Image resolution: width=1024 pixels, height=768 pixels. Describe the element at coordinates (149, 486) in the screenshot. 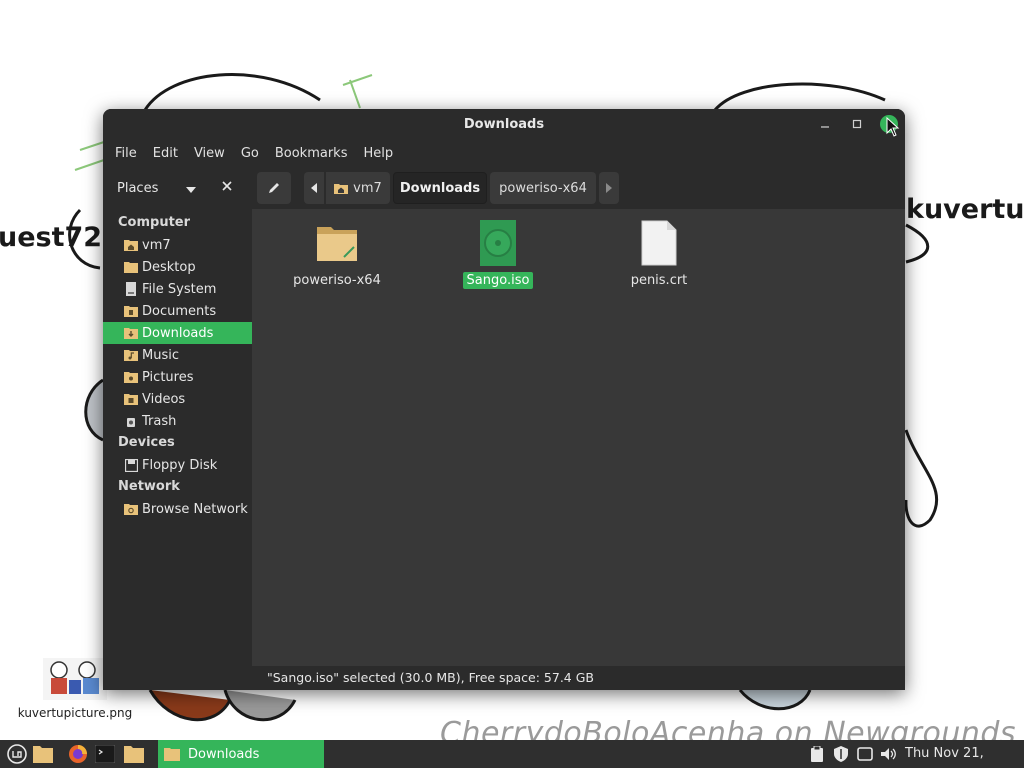

I see `sidebar-section-network: Network` at that location.